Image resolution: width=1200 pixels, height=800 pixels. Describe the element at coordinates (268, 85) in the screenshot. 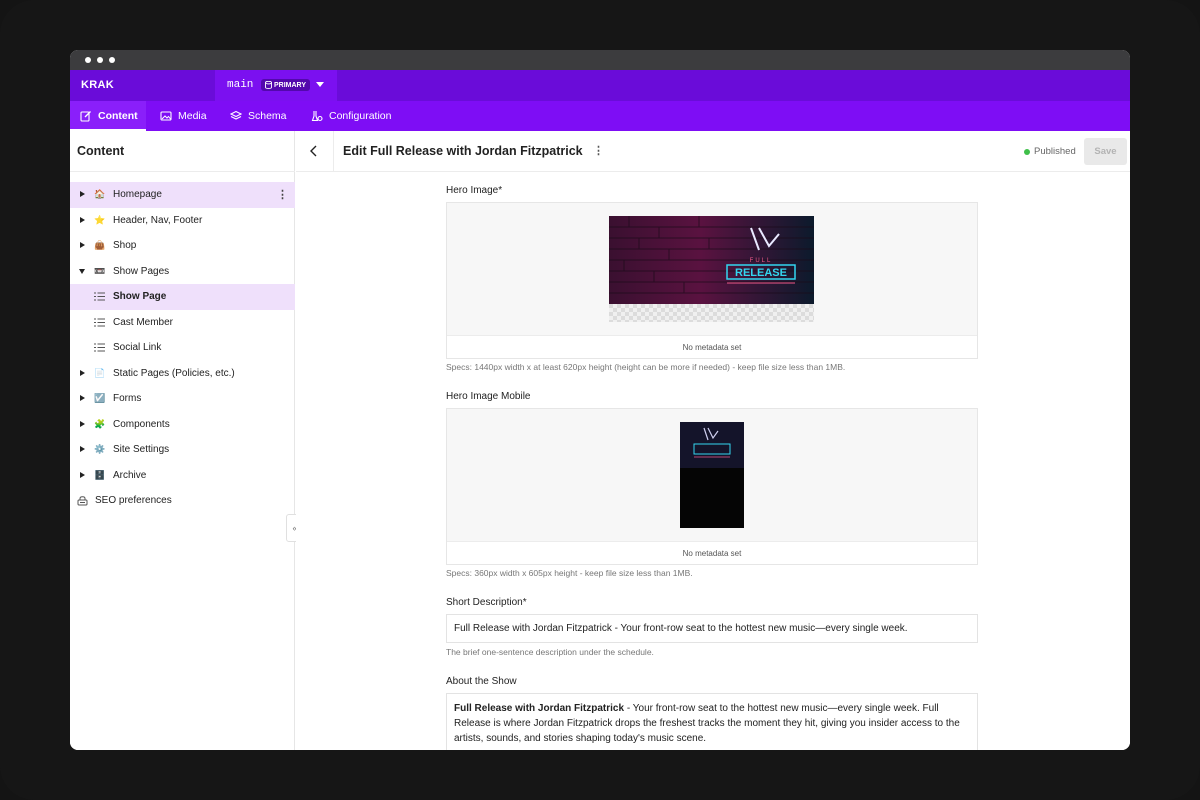

I see `database-icon` at that location.